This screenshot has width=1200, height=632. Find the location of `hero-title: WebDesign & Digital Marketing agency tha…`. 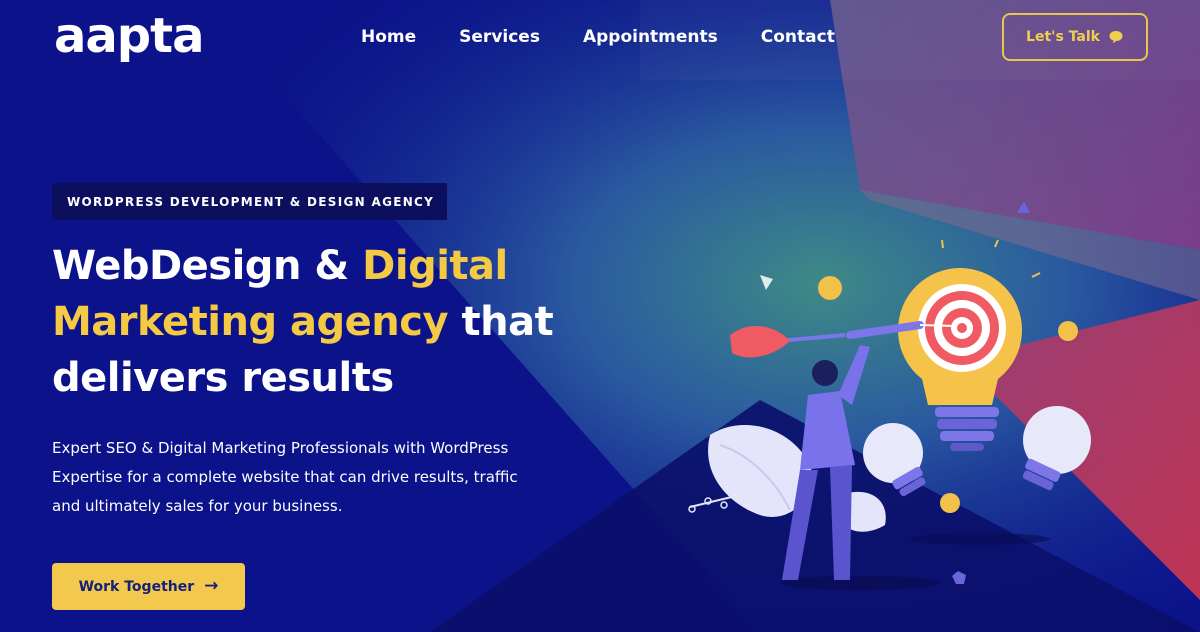

hero-title: WebDesign & Digital Marketing agency tha… is located at coordinates (312, 322).